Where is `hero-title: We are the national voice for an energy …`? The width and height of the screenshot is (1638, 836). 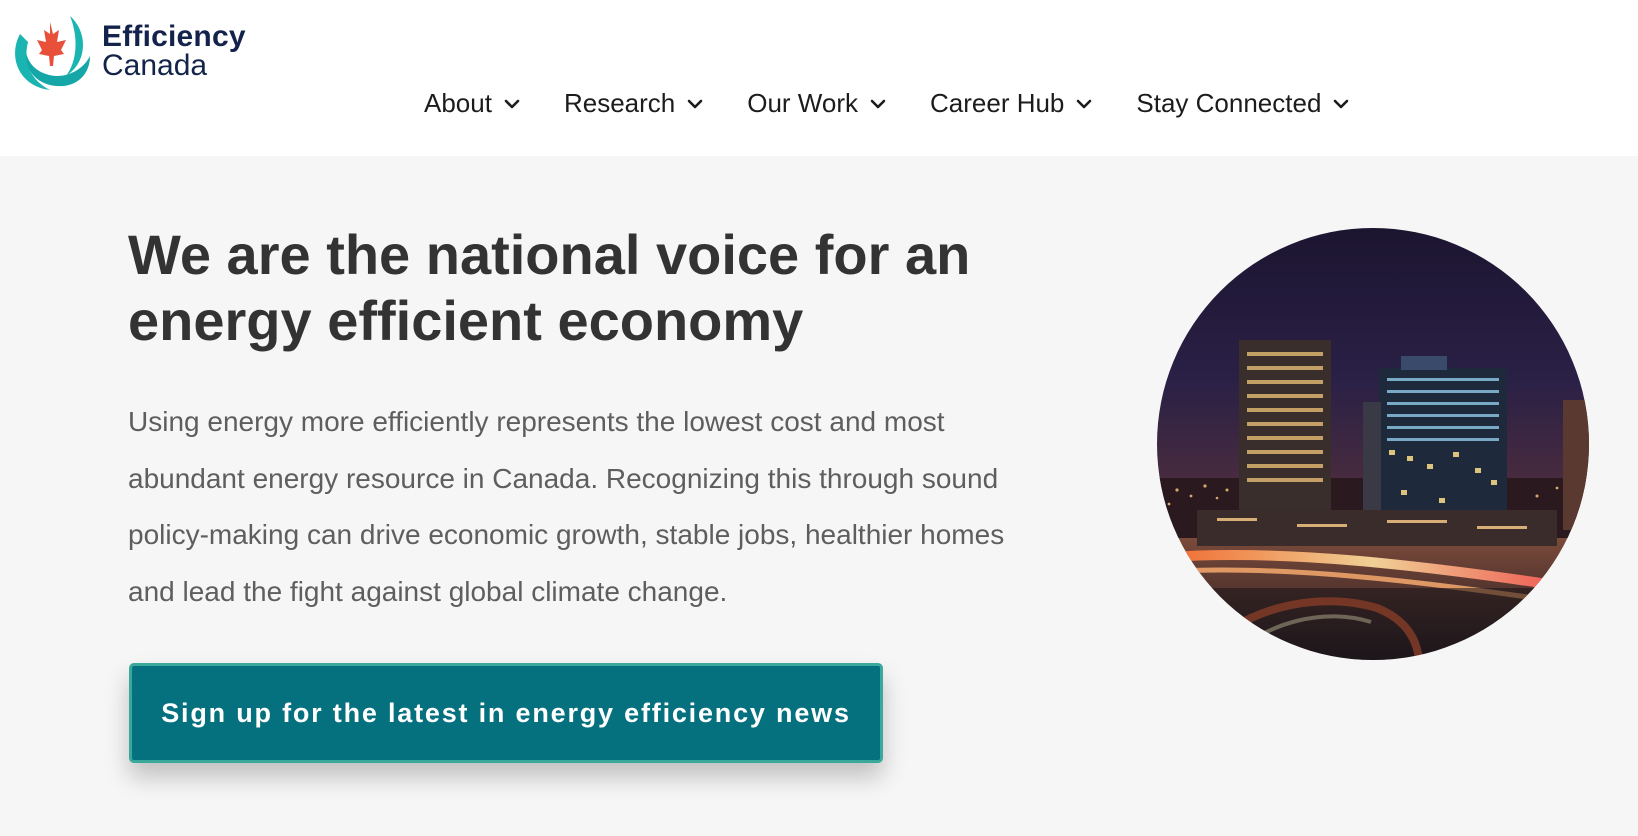
hero-title: We are the national voice for an energy … is located at coordinates (549, 287).